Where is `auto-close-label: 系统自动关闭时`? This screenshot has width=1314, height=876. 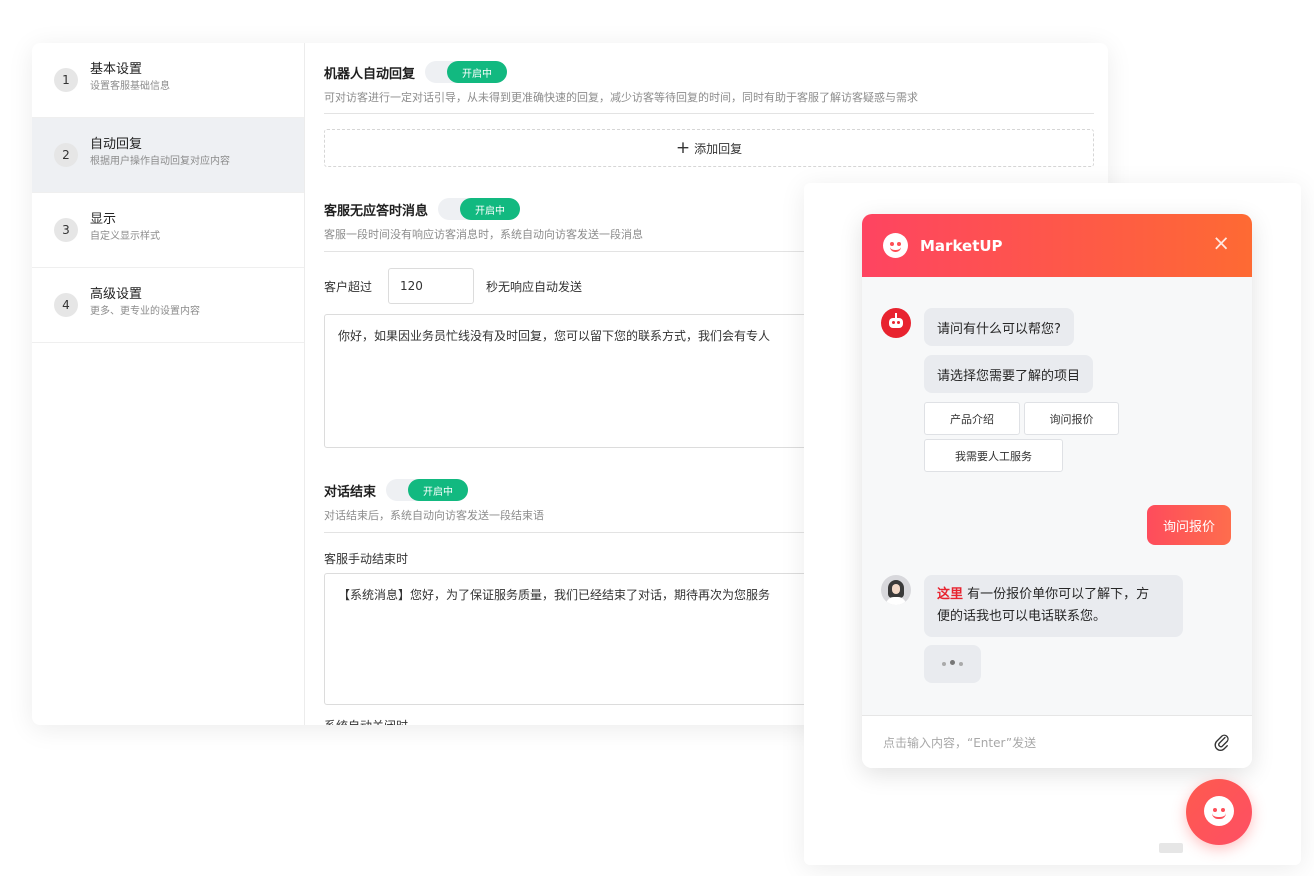 auto-close-label: 系统自动关闭时 is located at coordinates (366, 721).